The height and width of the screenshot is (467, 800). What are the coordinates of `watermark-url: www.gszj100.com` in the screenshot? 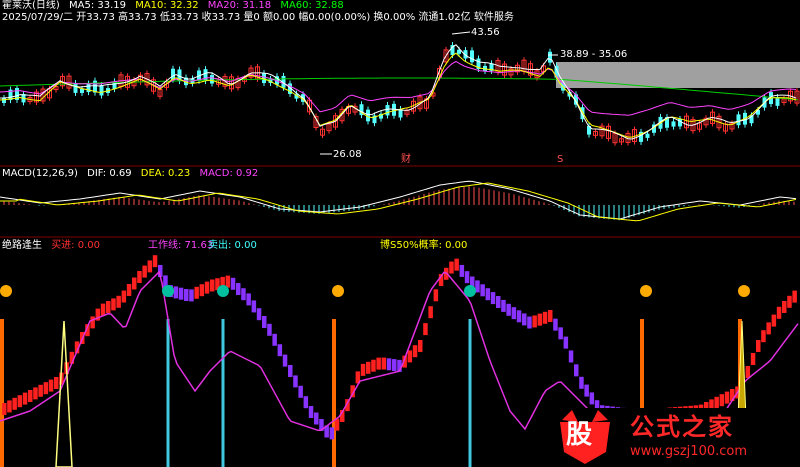 It's located at (688, 452).